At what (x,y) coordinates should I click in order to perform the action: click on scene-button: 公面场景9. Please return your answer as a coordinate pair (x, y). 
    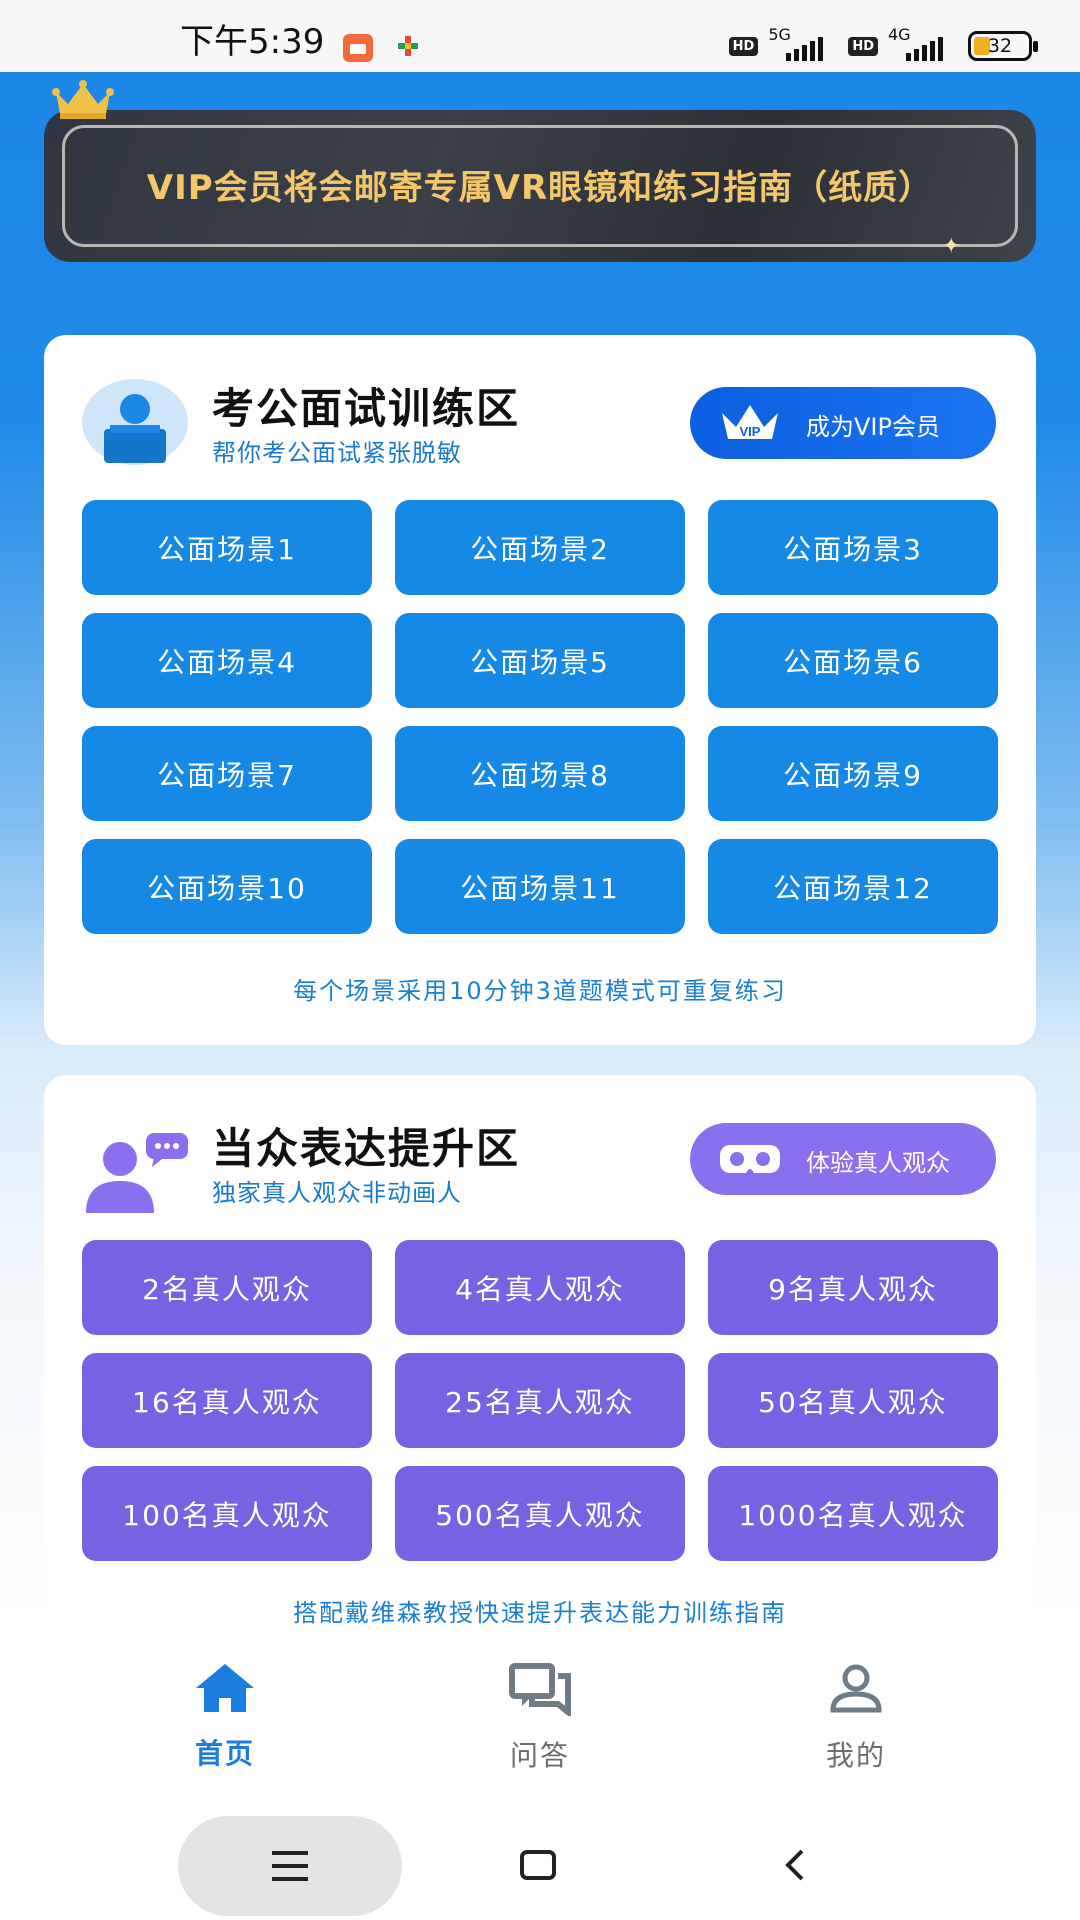
    Looking at the image, I should click on (853, 773).